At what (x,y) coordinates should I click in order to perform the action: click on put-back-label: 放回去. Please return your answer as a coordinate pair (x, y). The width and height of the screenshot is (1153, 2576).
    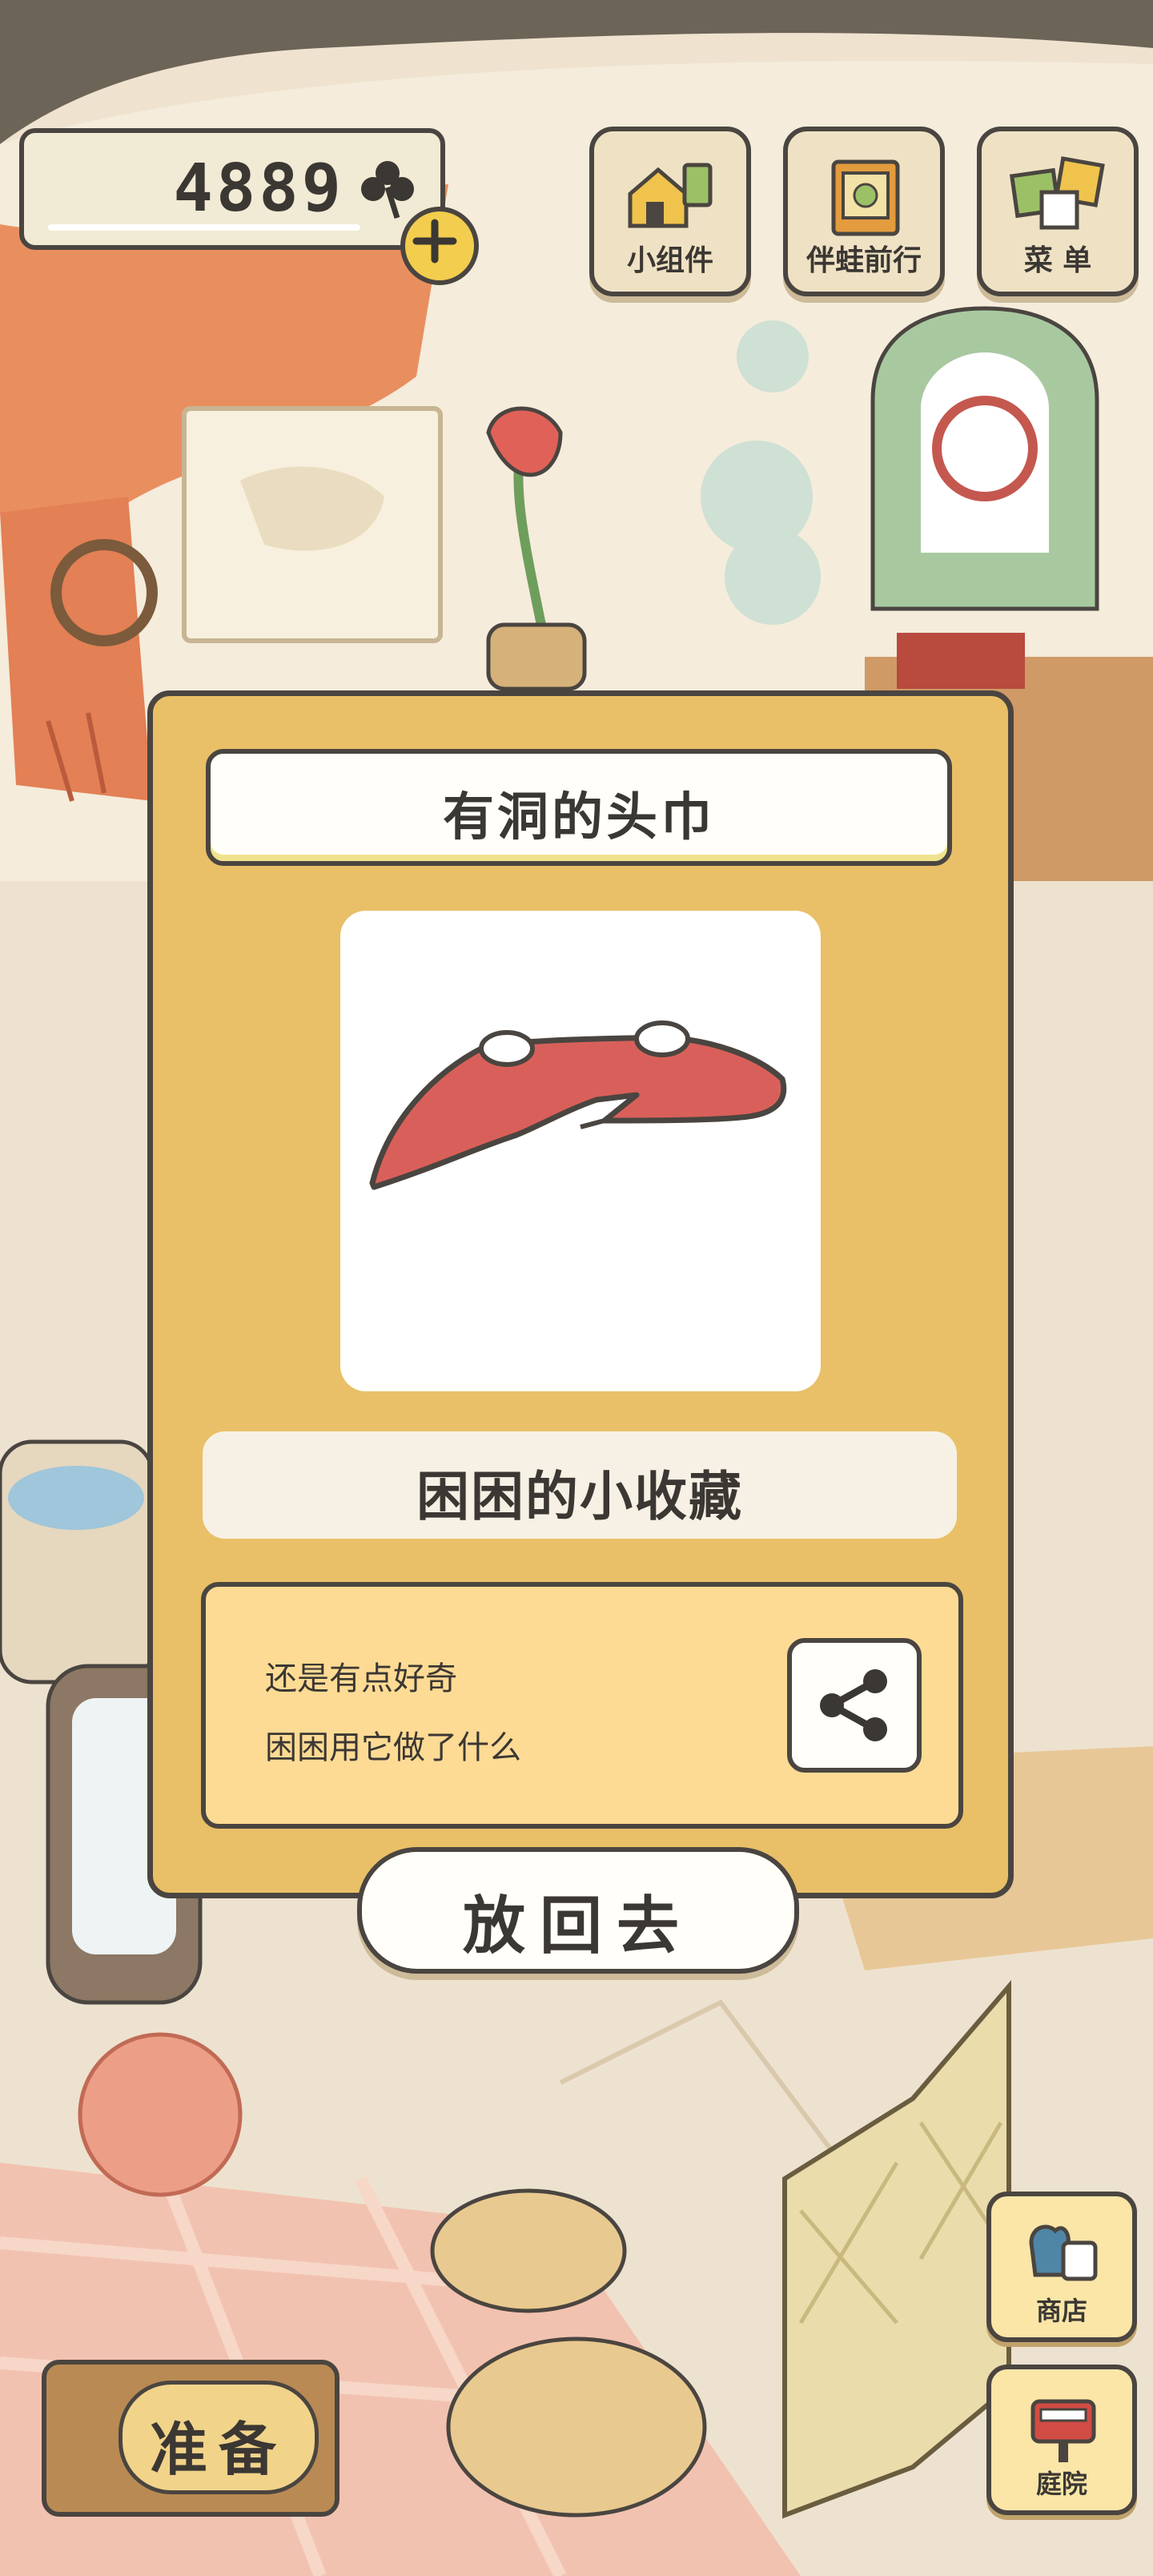
    Looking at the image, I should click on (578, 1926).